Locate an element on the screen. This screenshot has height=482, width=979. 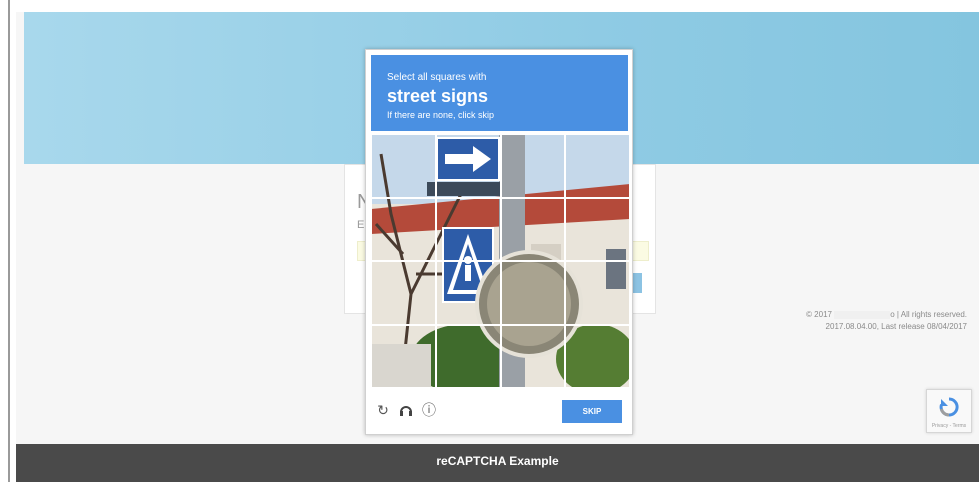
footer: reCAPTCHA Example is located at coordinates (497, 463).